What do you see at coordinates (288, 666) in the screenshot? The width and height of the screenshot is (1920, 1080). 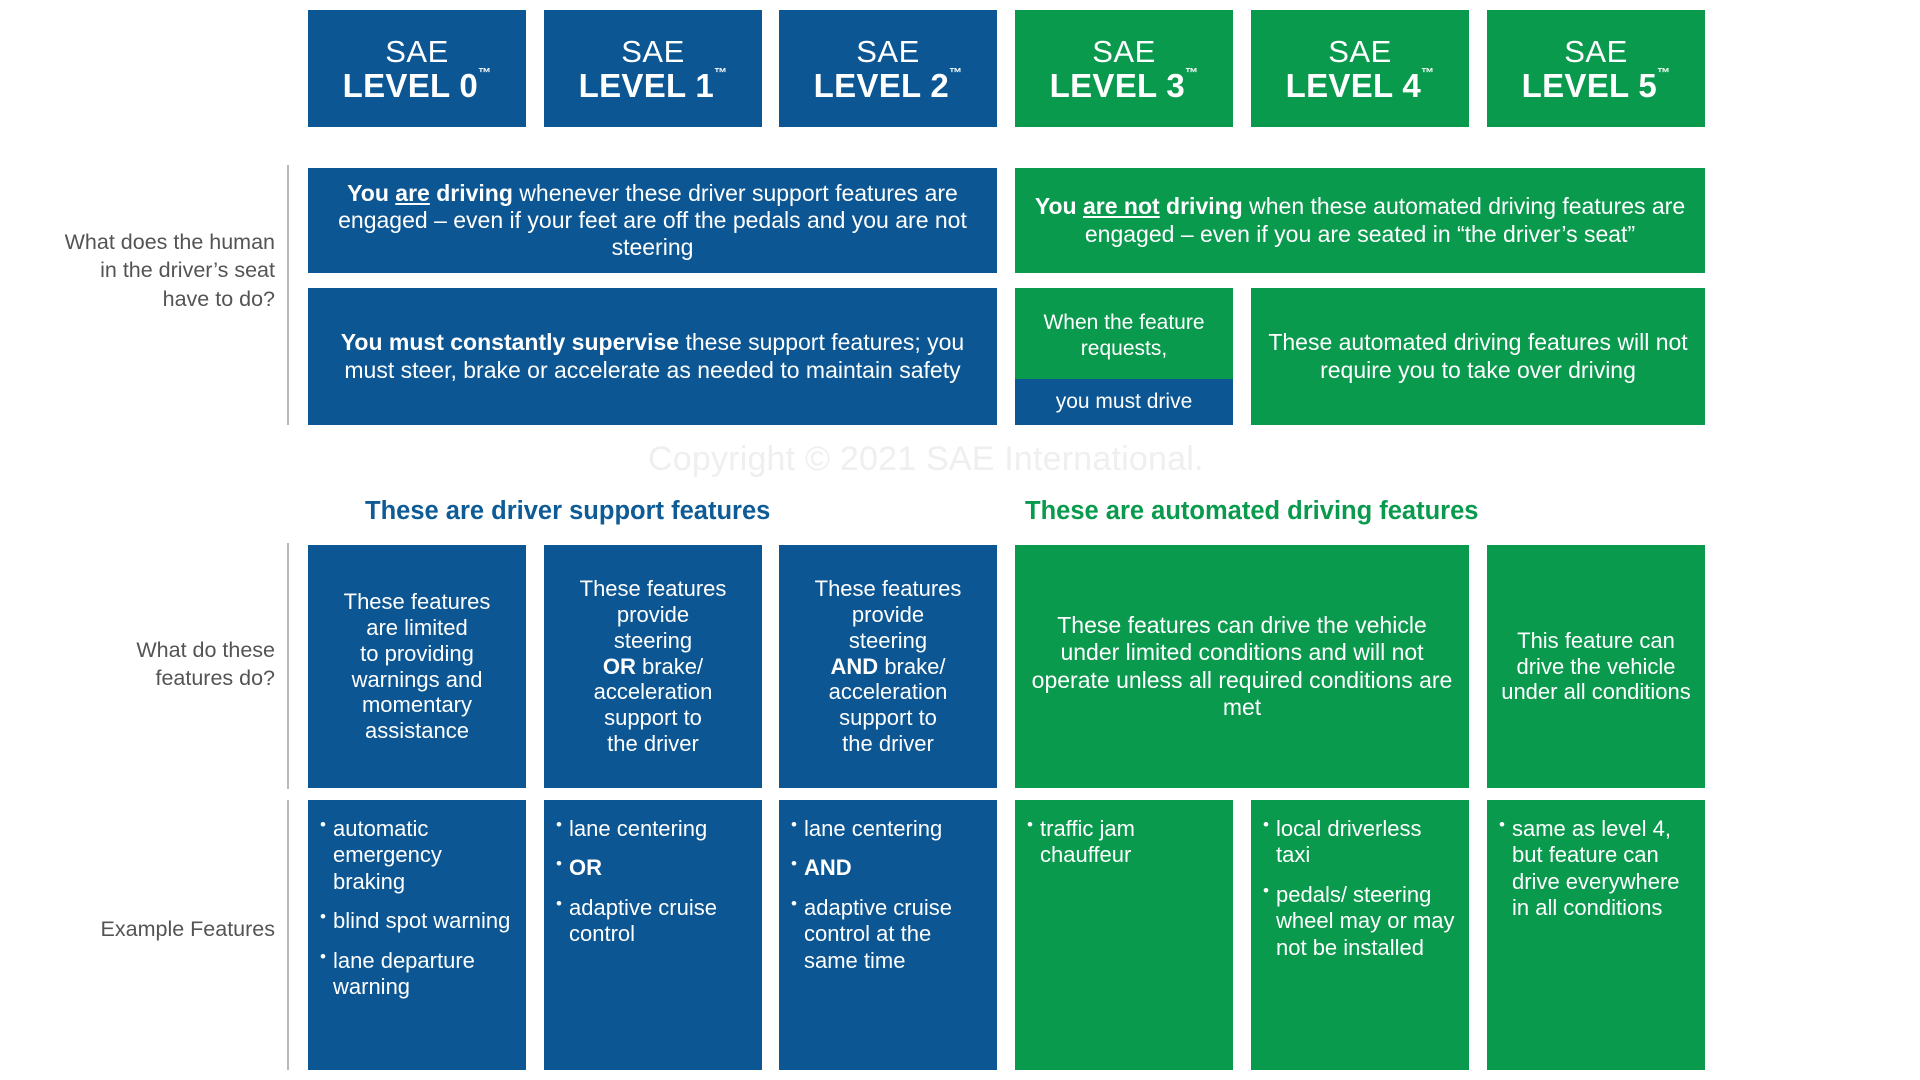 I see `row-divider-features-do` at bounding box center [288, 666].